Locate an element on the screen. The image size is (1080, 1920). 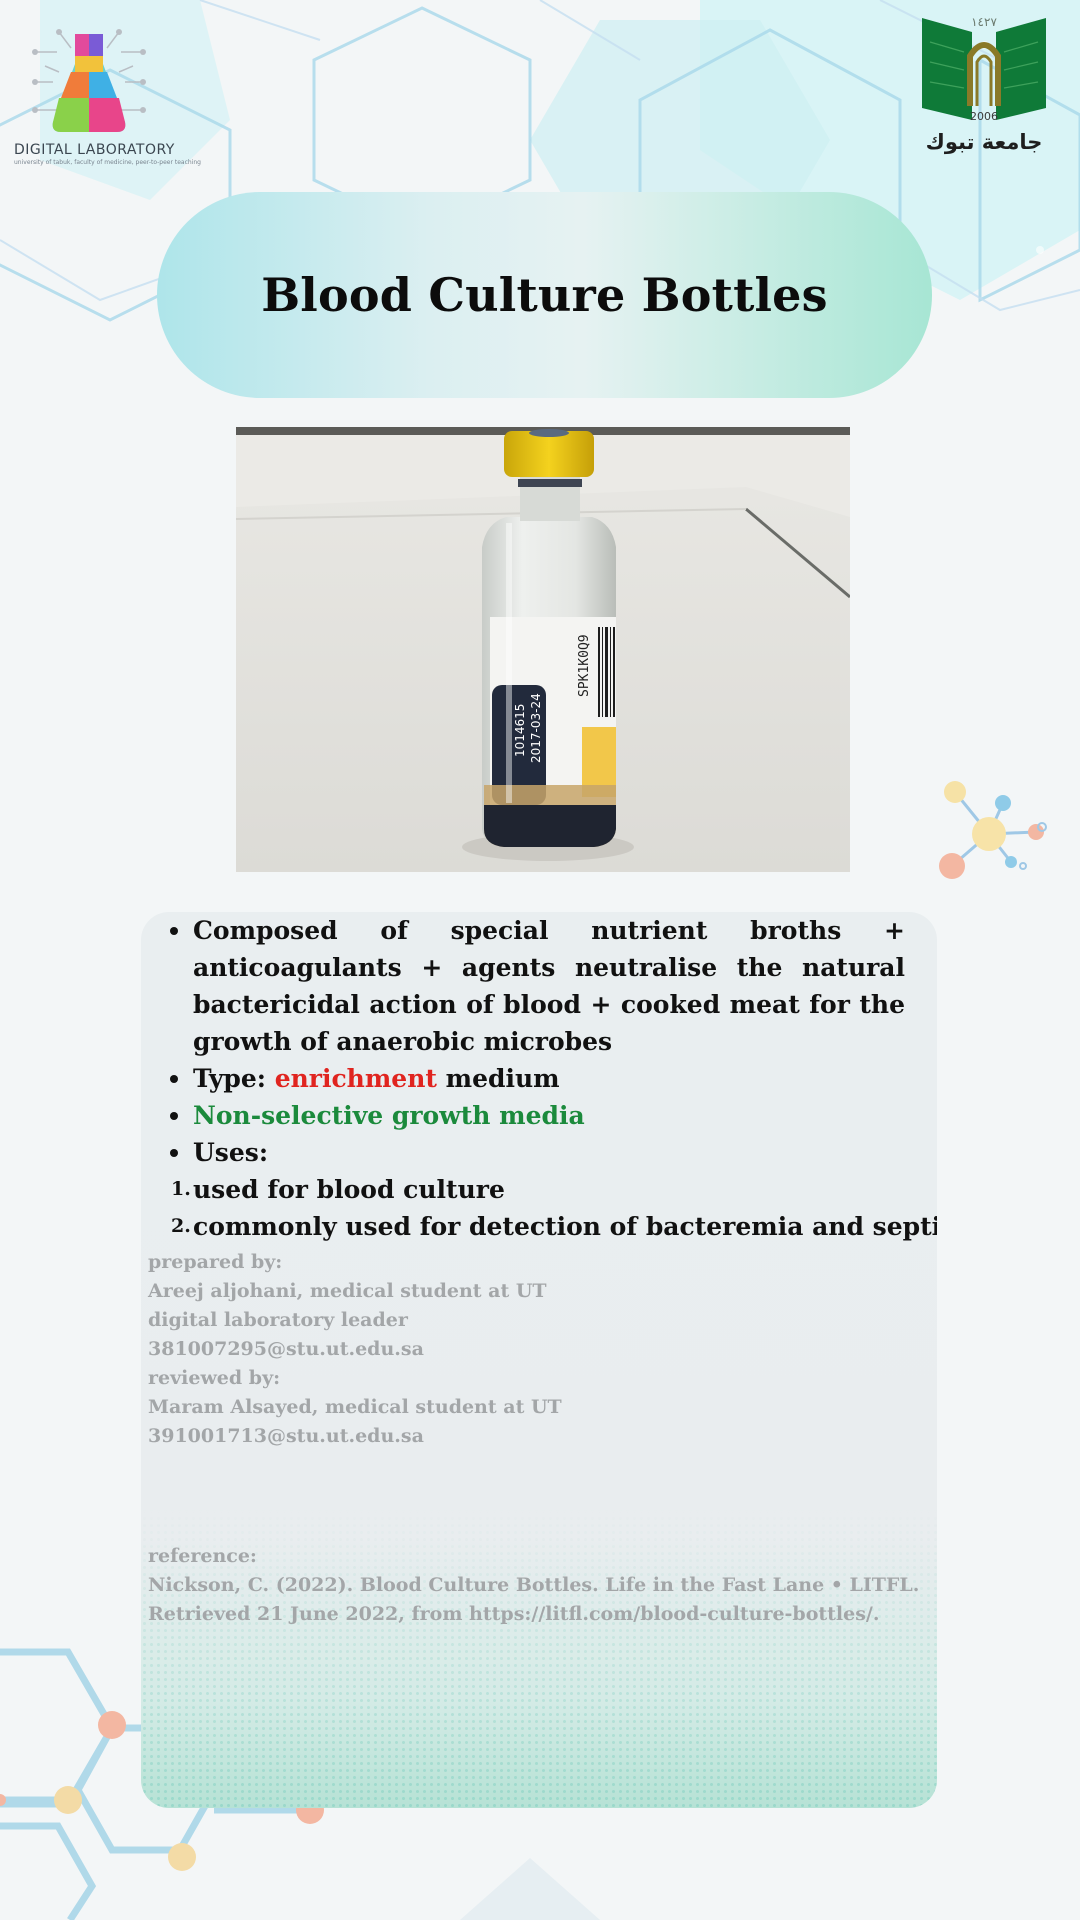
reviewer-name: Maram Alsayed, medical student at UT is located at coordinates (355, 1407).